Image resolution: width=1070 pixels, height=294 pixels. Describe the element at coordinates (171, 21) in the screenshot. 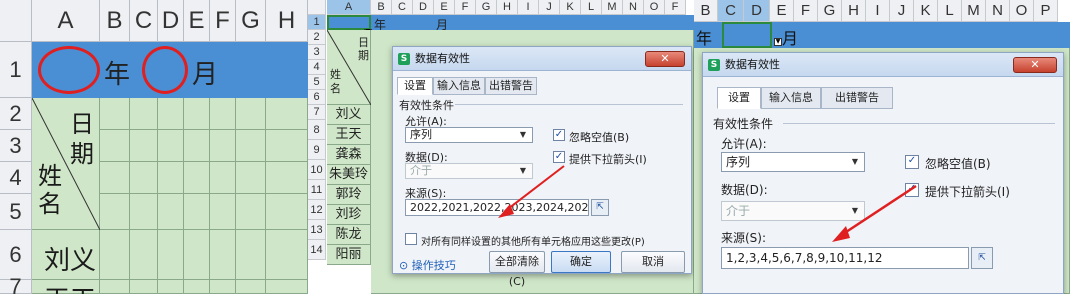

I see `col-header-d: D` at that location.